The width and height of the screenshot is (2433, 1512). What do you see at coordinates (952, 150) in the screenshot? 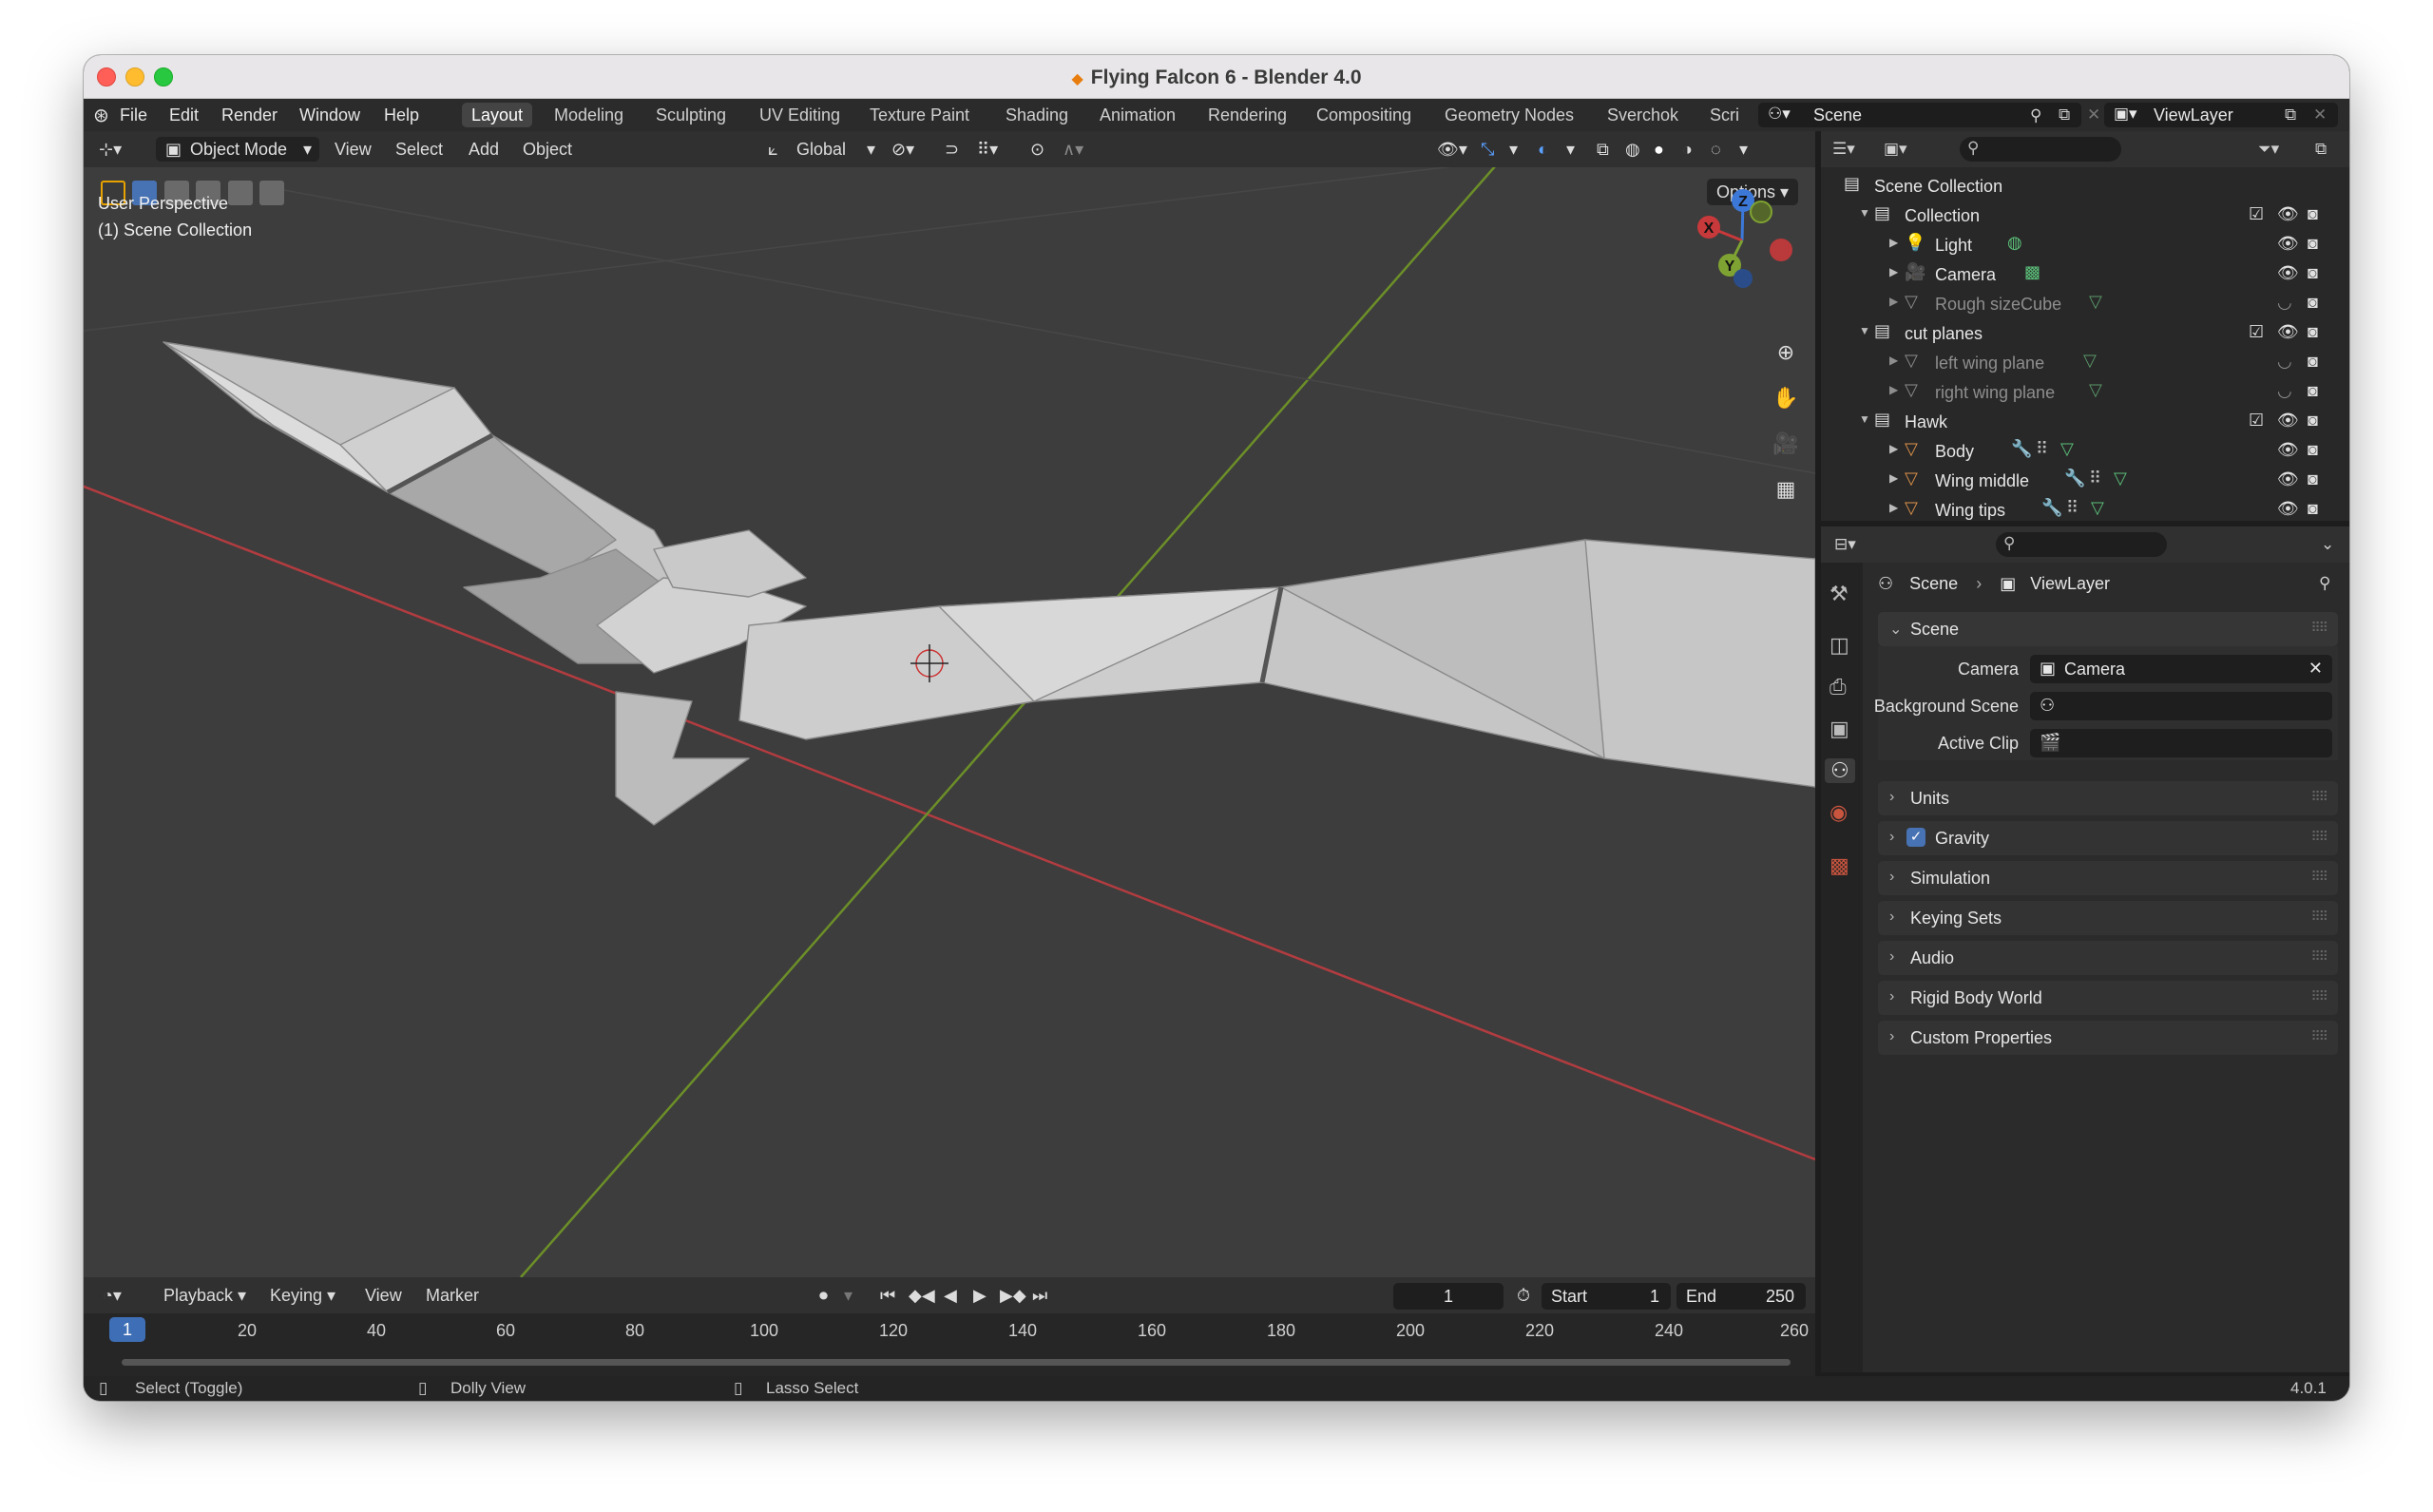
I see `snap-icon: ⊃` at bounding box center [952, 150].